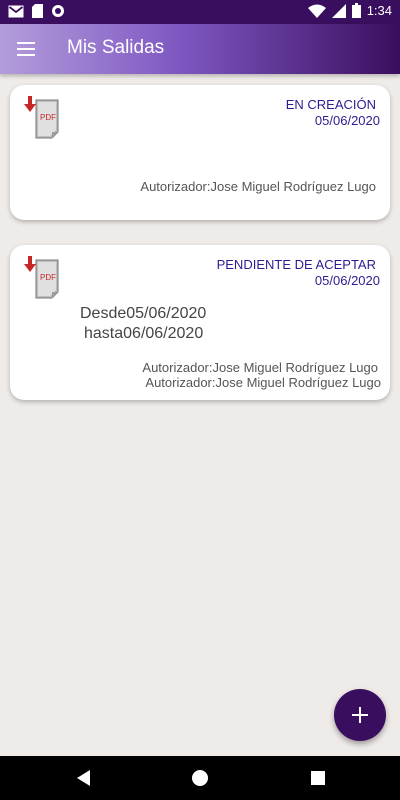 This screenshot has height=800, width=400. I want to click on signal-icon, so click(338, 10).